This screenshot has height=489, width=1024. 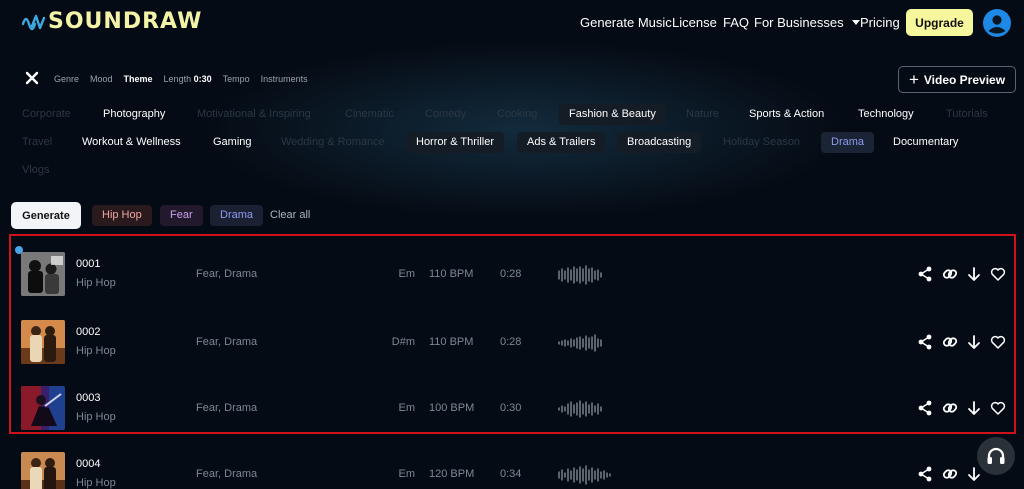 I want to click on track-duration: 0:30, so click(x=511, y=408).